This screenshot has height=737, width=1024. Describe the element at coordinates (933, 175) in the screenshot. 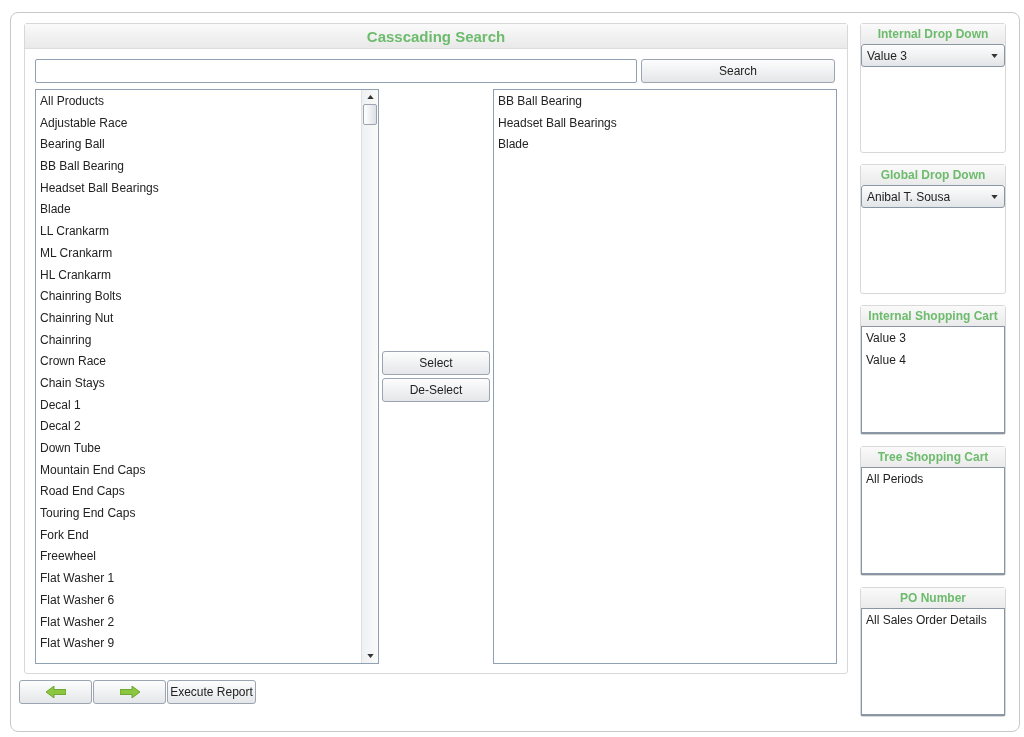

I see `panel-title: Global Drop Down` at that location.